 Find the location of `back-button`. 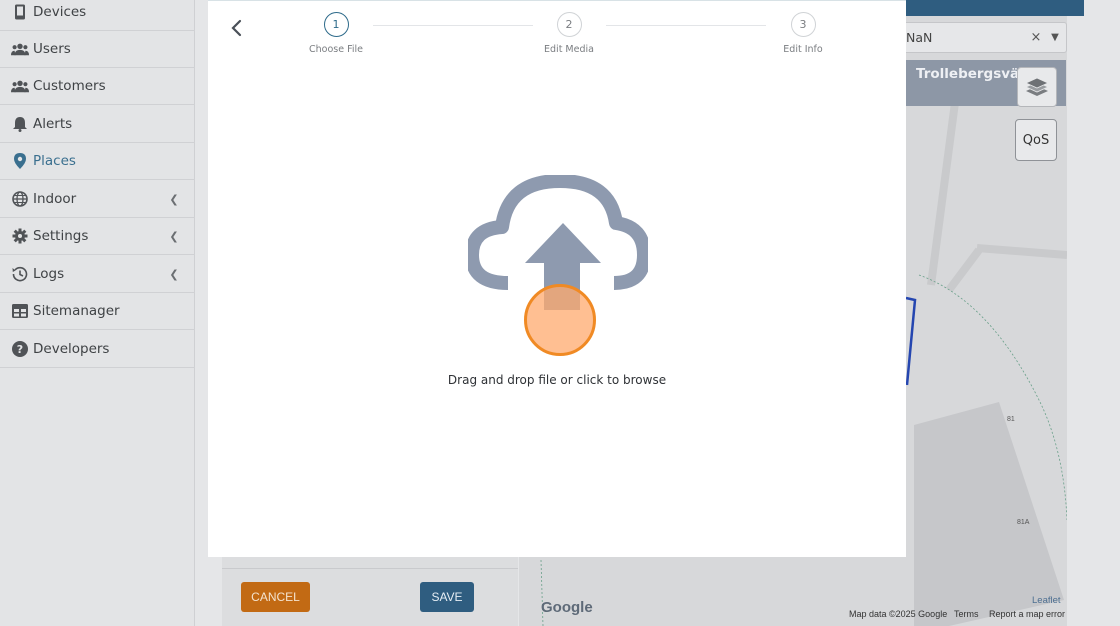

back-button is located at coordinates (236, 28).